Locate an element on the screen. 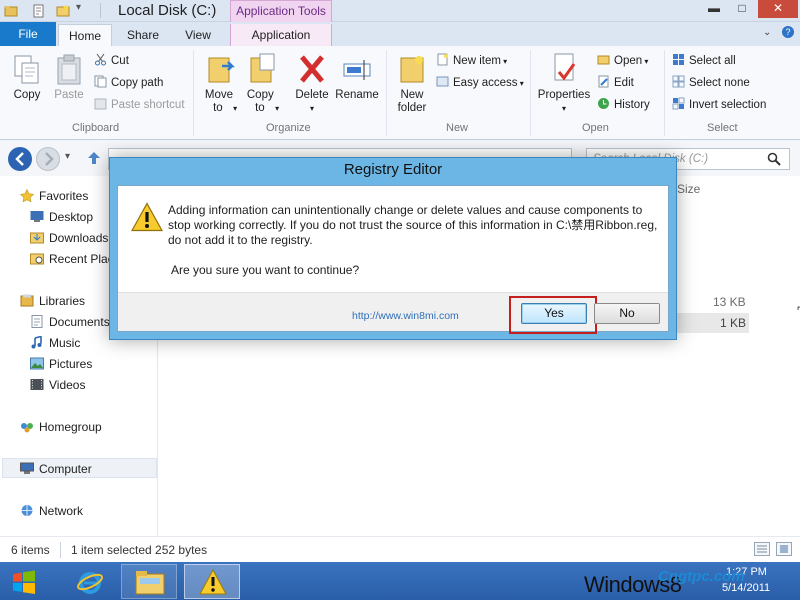 The height and width of the screenshot is (600, 800). copy-label: Copy is located at coordinates (27, 95).